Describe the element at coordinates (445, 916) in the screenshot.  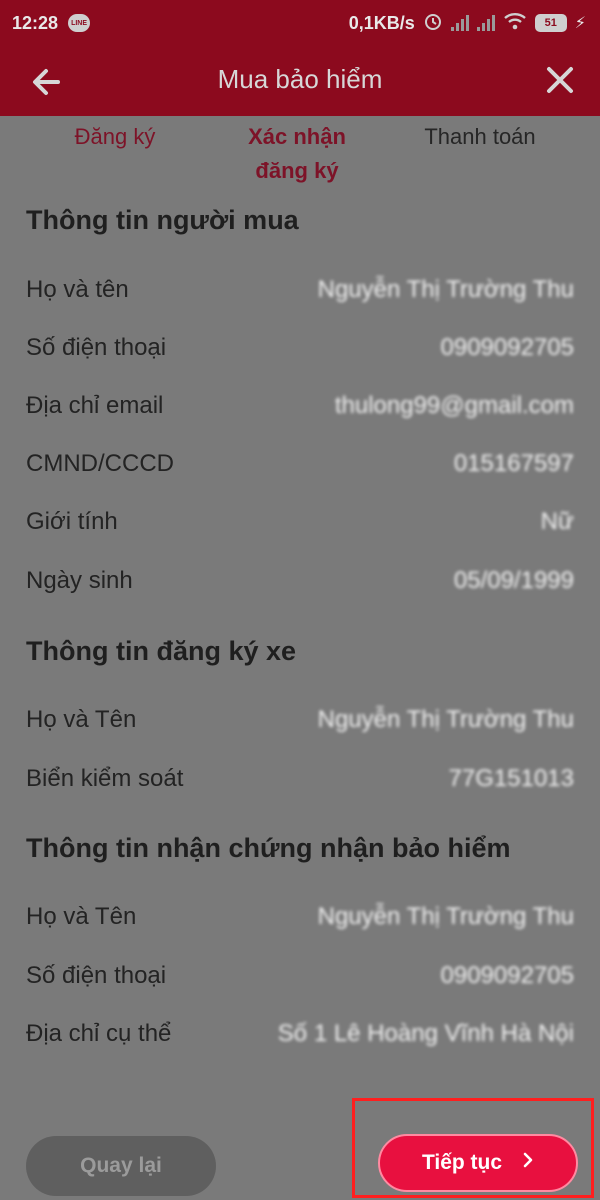
I see `recipient-name-value: Nguyễn Thị Trường Thu` at that location.